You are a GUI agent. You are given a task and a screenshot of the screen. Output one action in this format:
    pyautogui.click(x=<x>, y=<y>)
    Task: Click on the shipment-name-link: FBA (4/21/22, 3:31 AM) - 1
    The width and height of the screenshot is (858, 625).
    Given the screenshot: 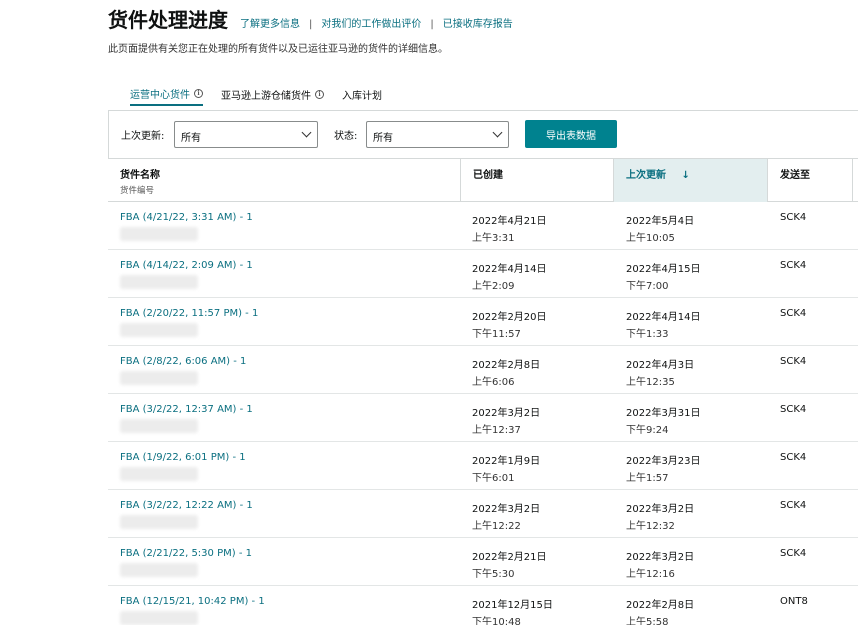 What is the action you would take?
    pyautogui.click(x=186, y=217)
    